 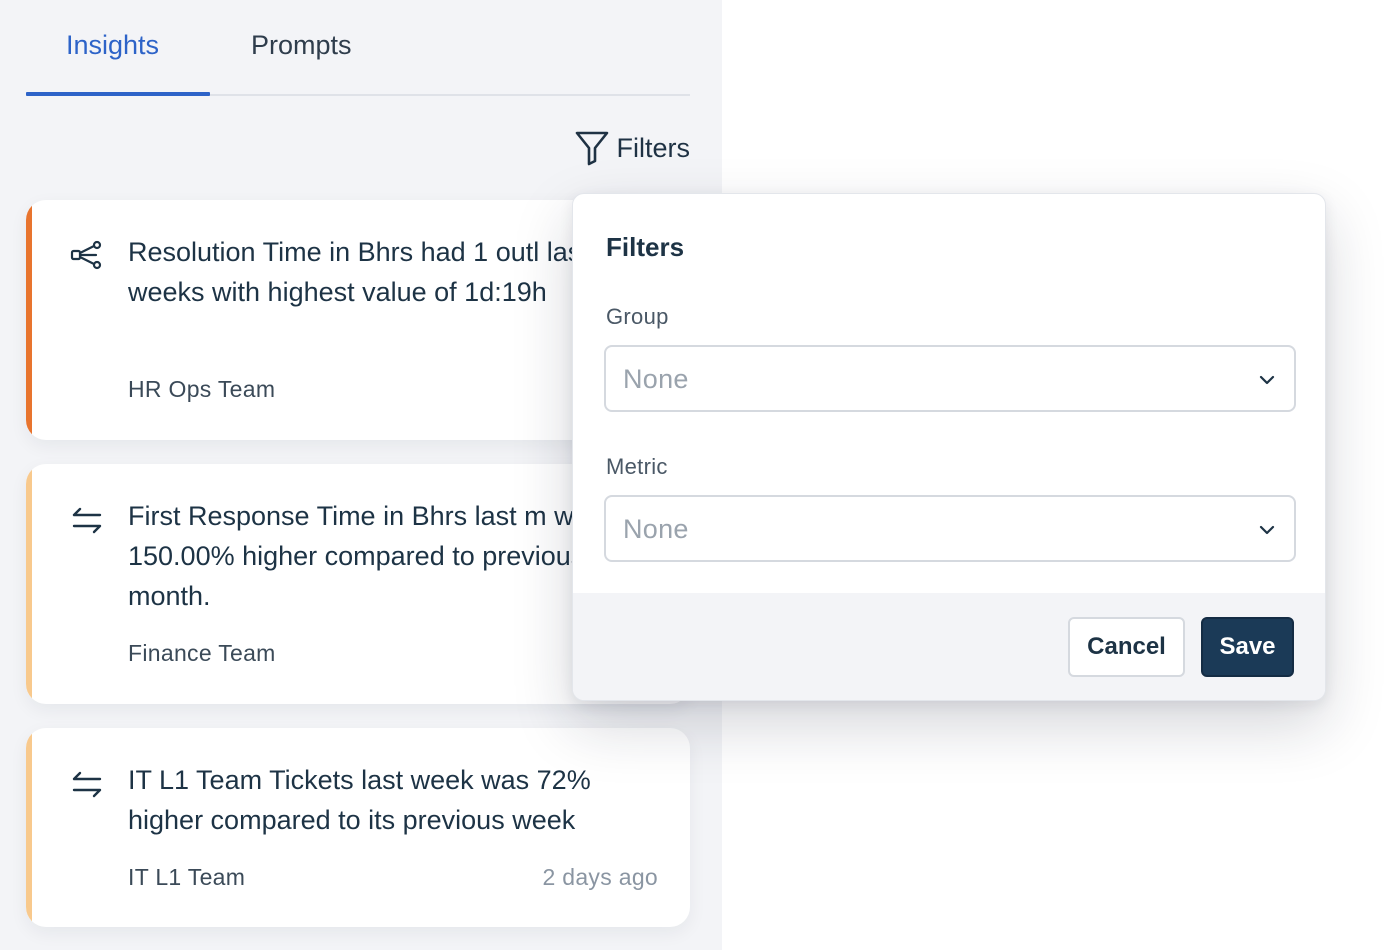 I want to click on outlier-nodes-icon, so click(x=86, y=255).